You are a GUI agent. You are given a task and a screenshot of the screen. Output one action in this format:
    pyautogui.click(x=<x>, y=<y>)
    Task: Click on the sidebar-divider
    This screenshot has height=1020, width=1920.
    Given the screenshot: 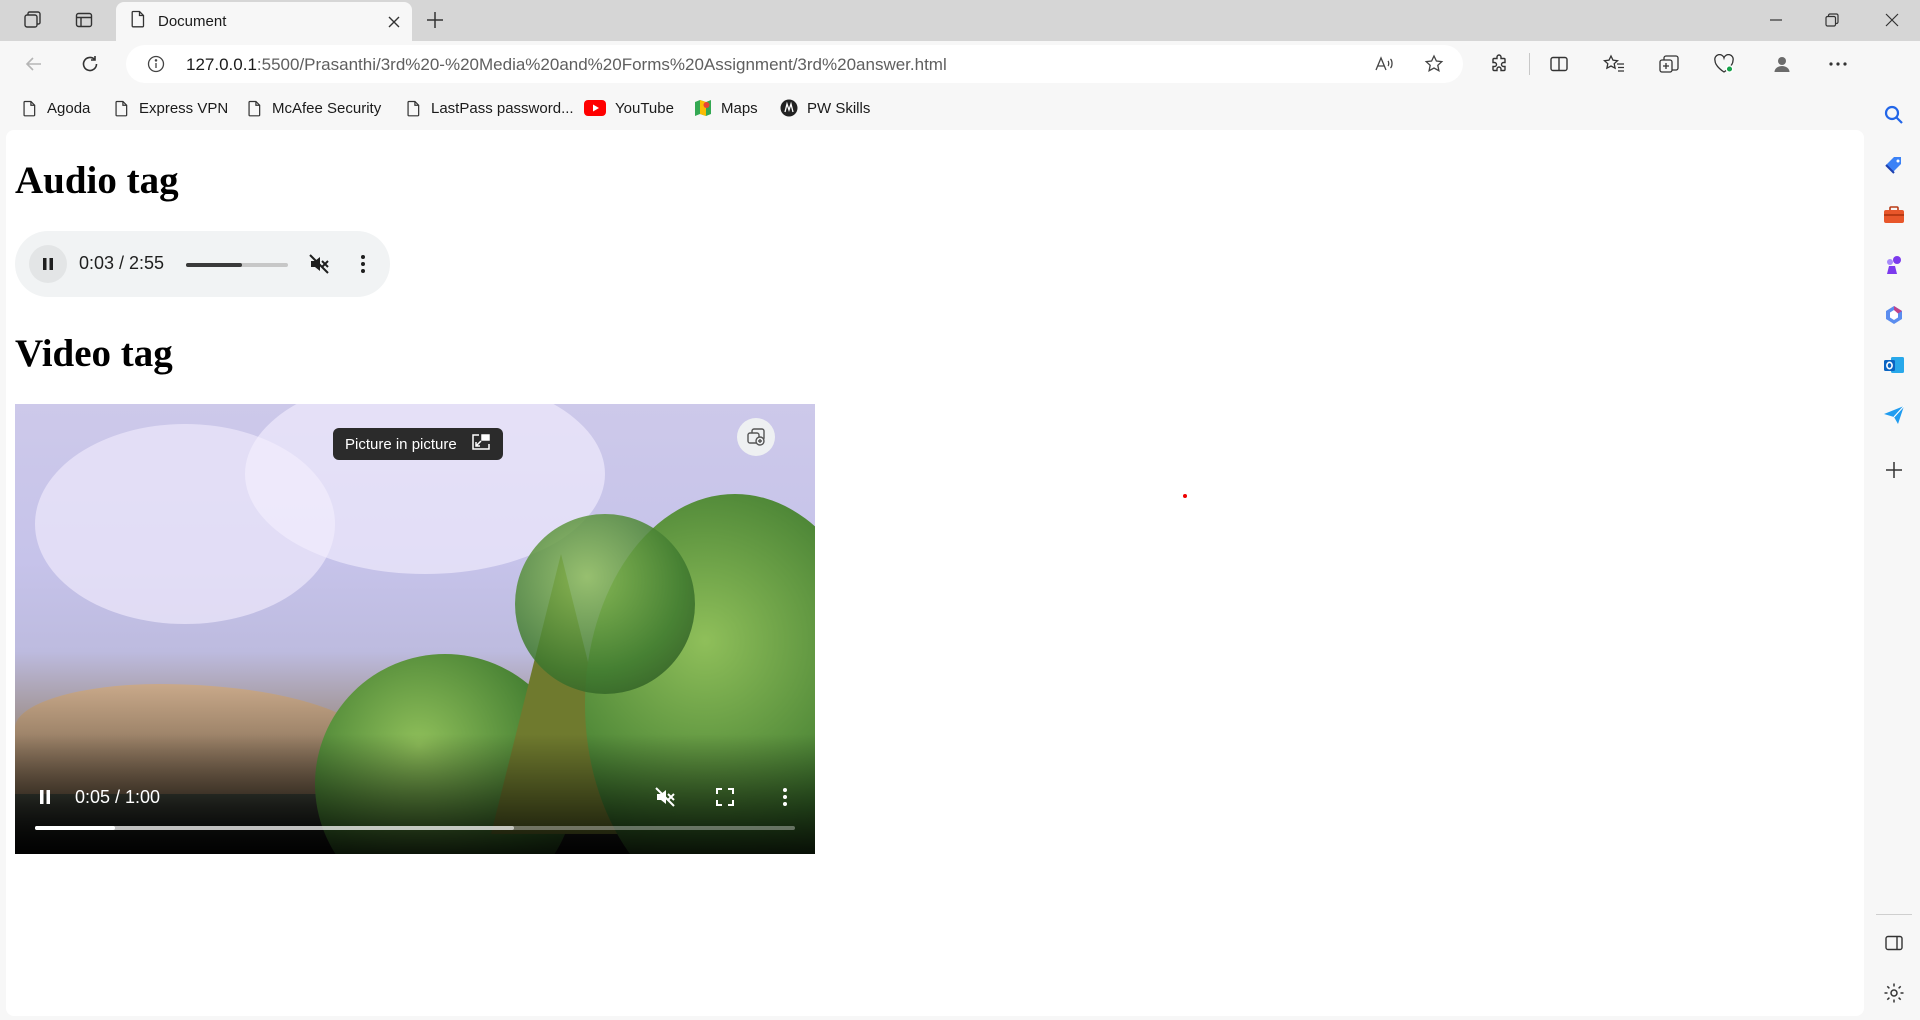 What is the action you would take?
    pyautogui.click(x=1894, y=914)
    